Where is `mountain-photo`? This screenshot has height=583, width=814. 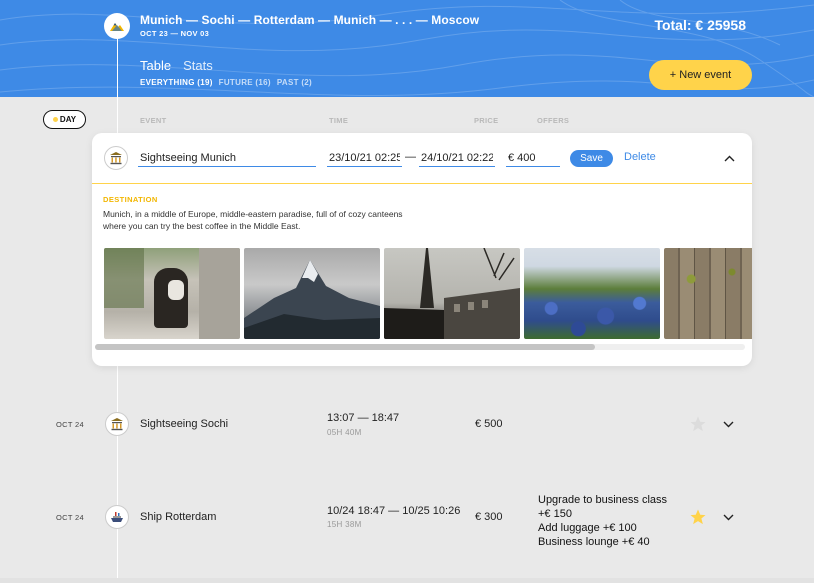 mountain-photo is located at coordinates (312, 293).